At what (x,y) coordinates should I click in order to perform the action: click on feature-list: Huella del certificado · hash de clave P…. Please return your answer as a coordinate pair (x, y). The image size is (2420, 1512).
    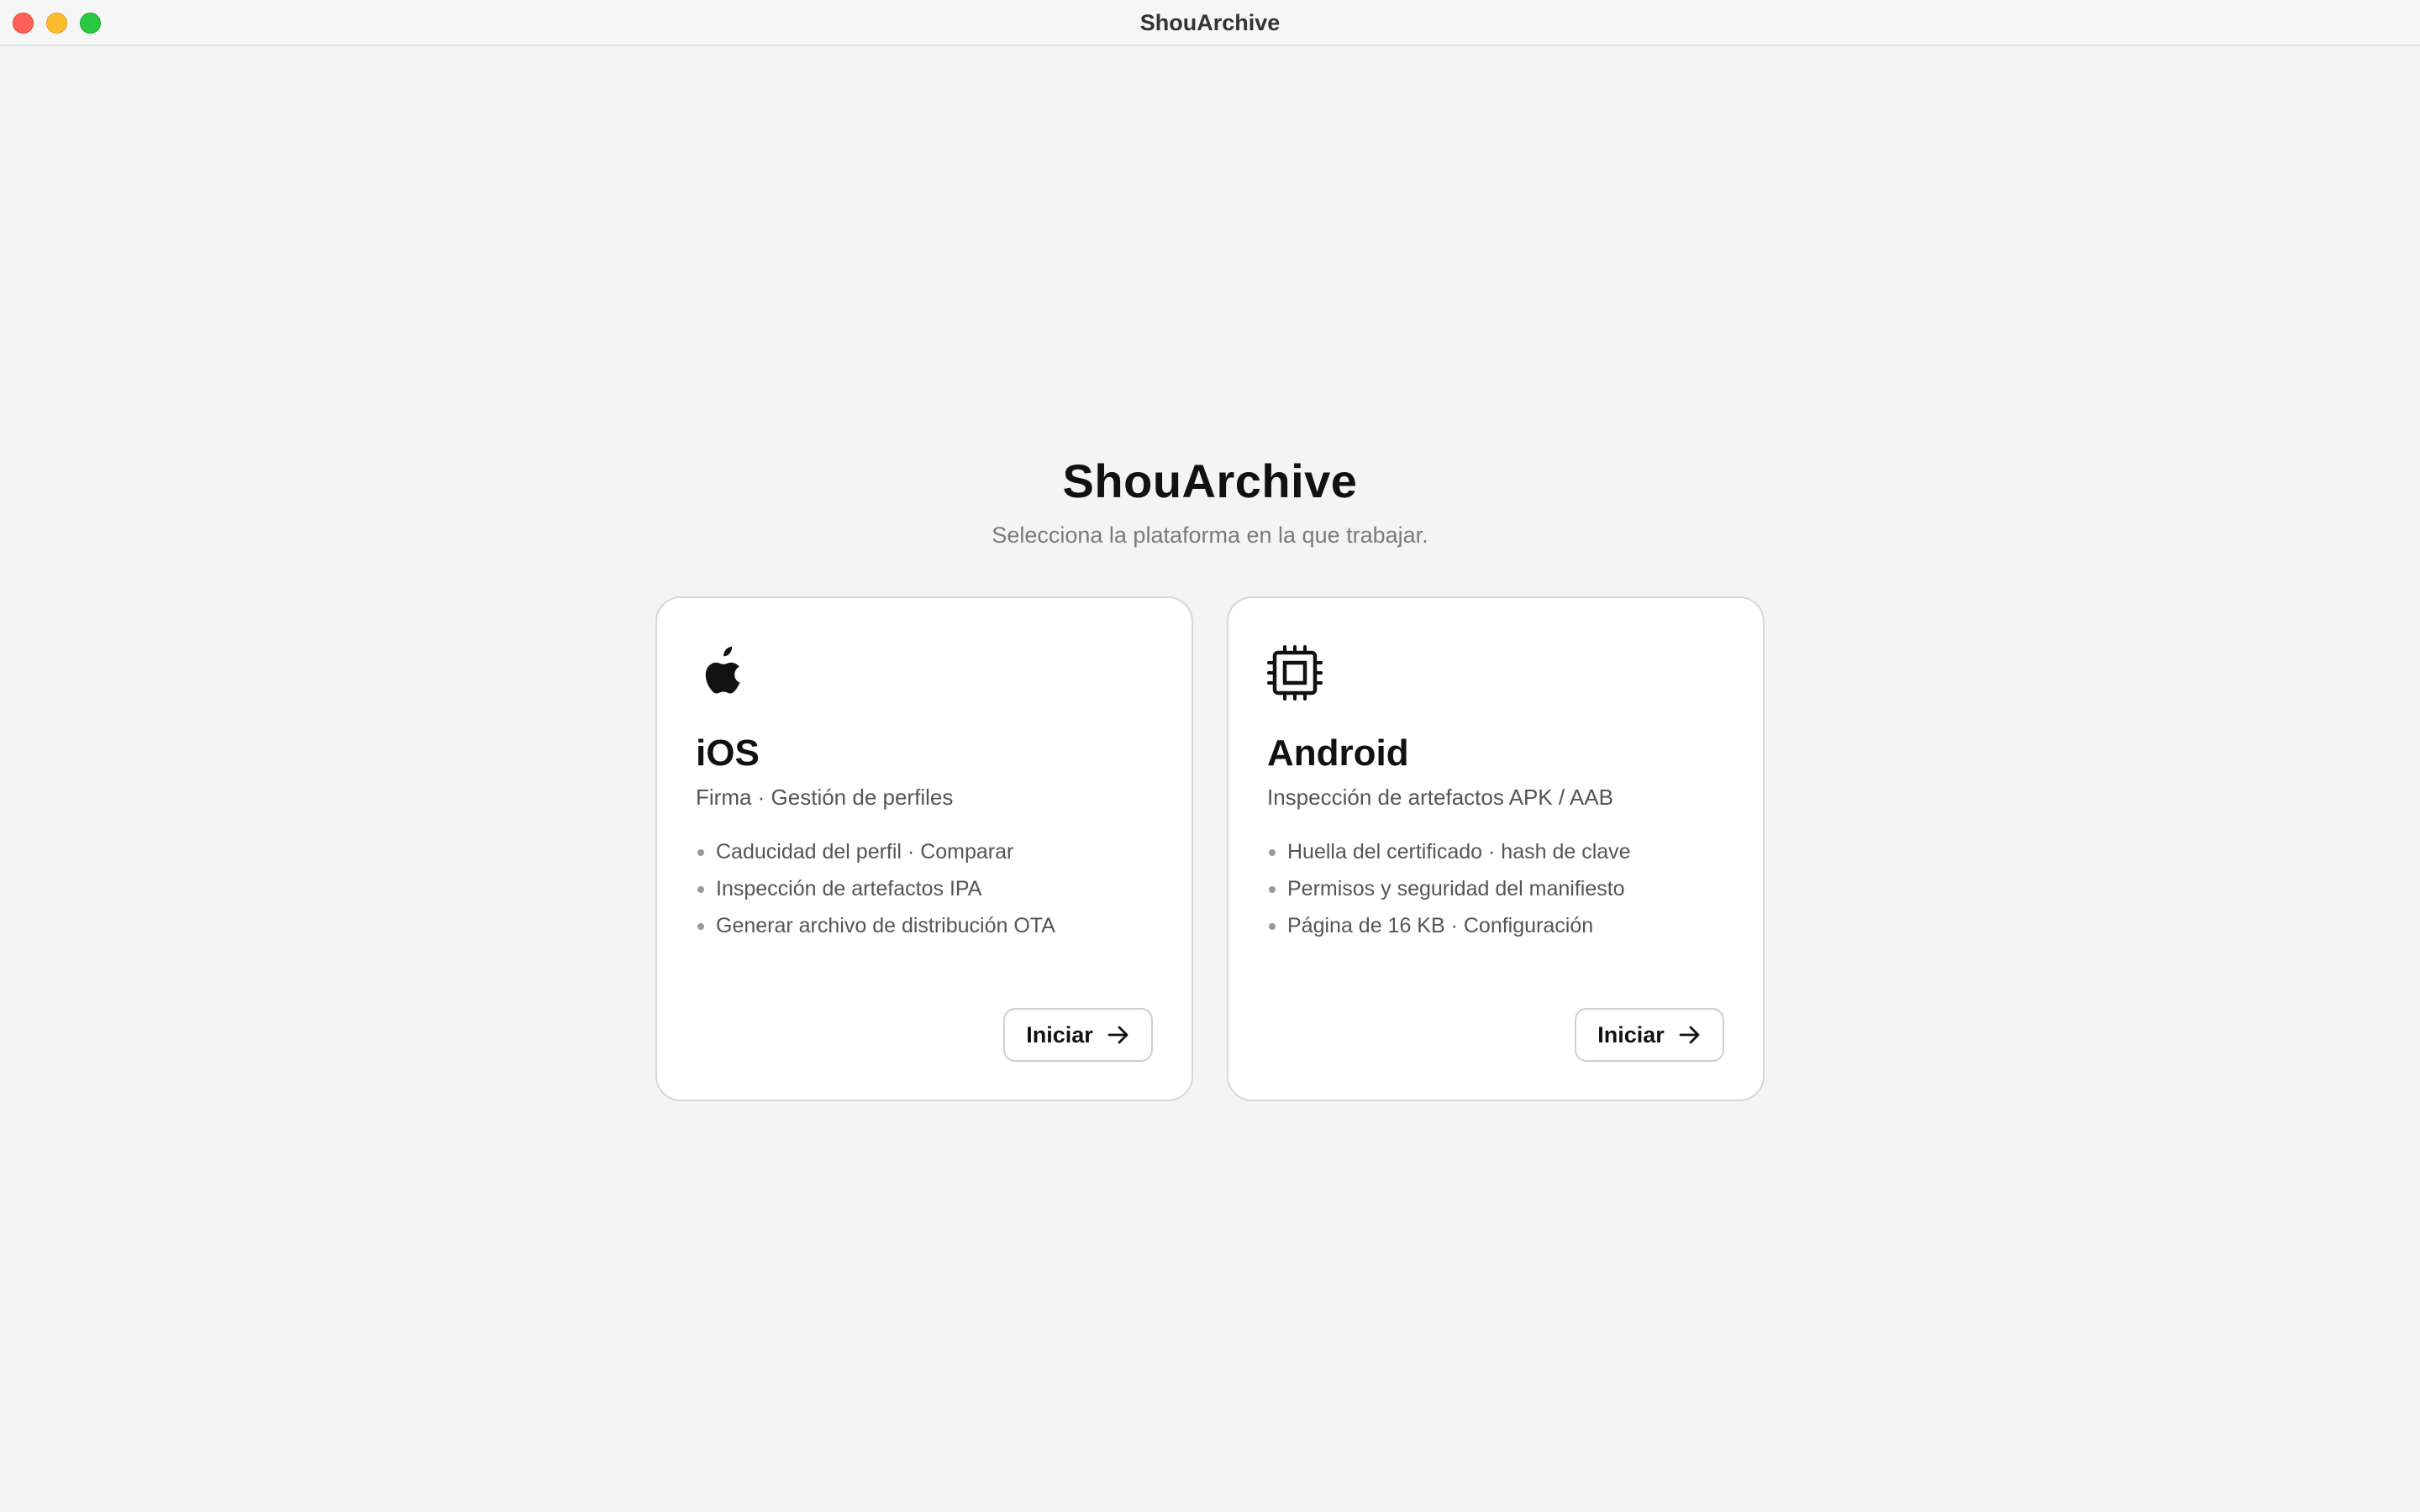
    Looking at the image, I should click on (1449, 888).